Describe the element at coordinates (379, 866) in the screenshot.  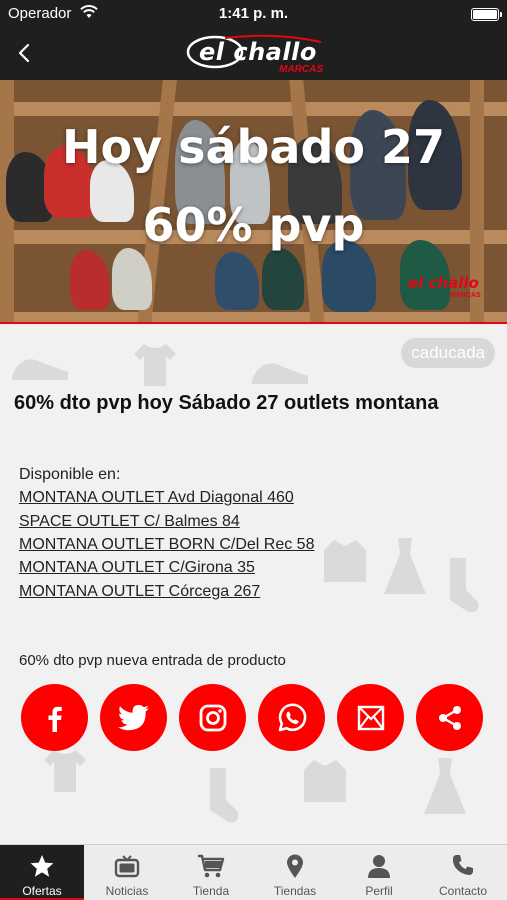
I see `user-icon` at that location.